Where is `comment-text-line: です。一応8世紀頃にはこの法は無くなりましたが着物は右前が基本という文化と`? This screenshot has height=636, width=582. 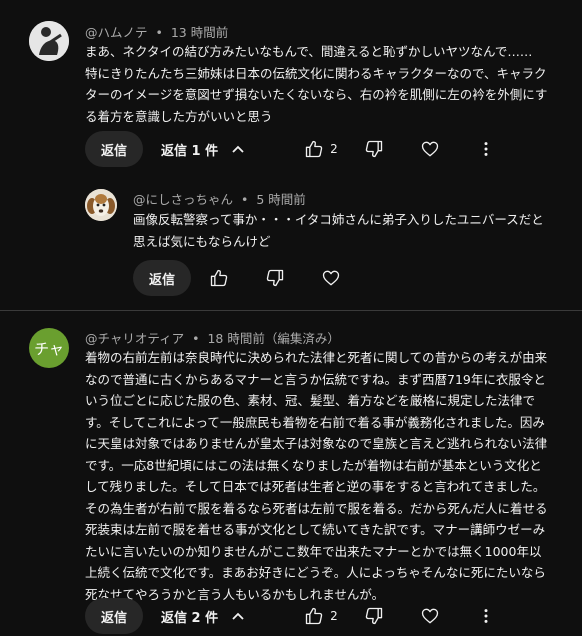 comment-text-line: です。一応8世紀頃にはこの法は無くなりましたが着物は右前が基本という文化と is located at coordinates (313, 465).